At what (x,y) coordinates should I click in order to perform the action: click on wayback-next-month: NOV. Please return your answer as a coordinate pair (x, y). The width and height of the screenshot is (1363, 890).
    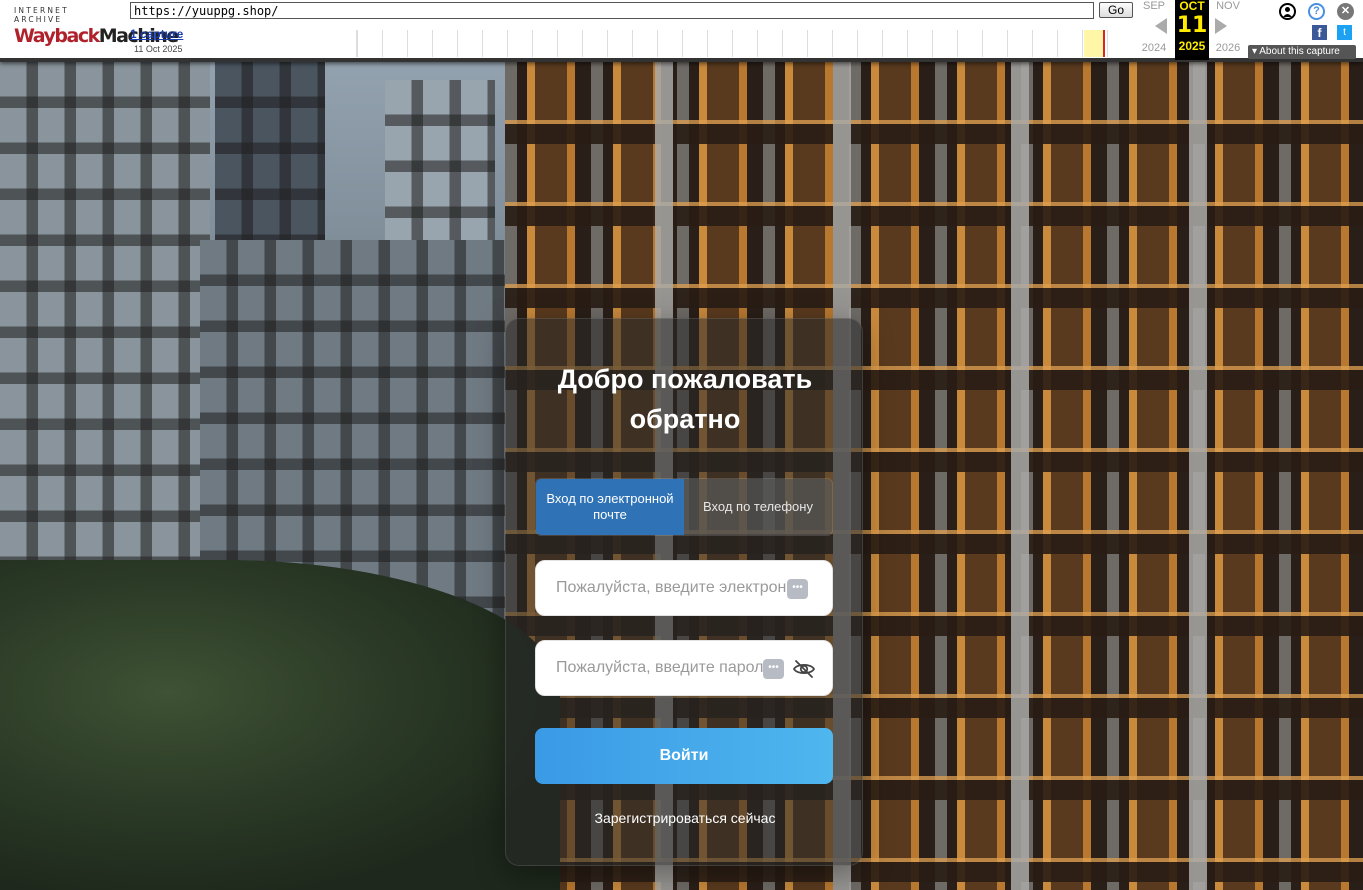
    Looking at the image, I should click on (1228, 6).